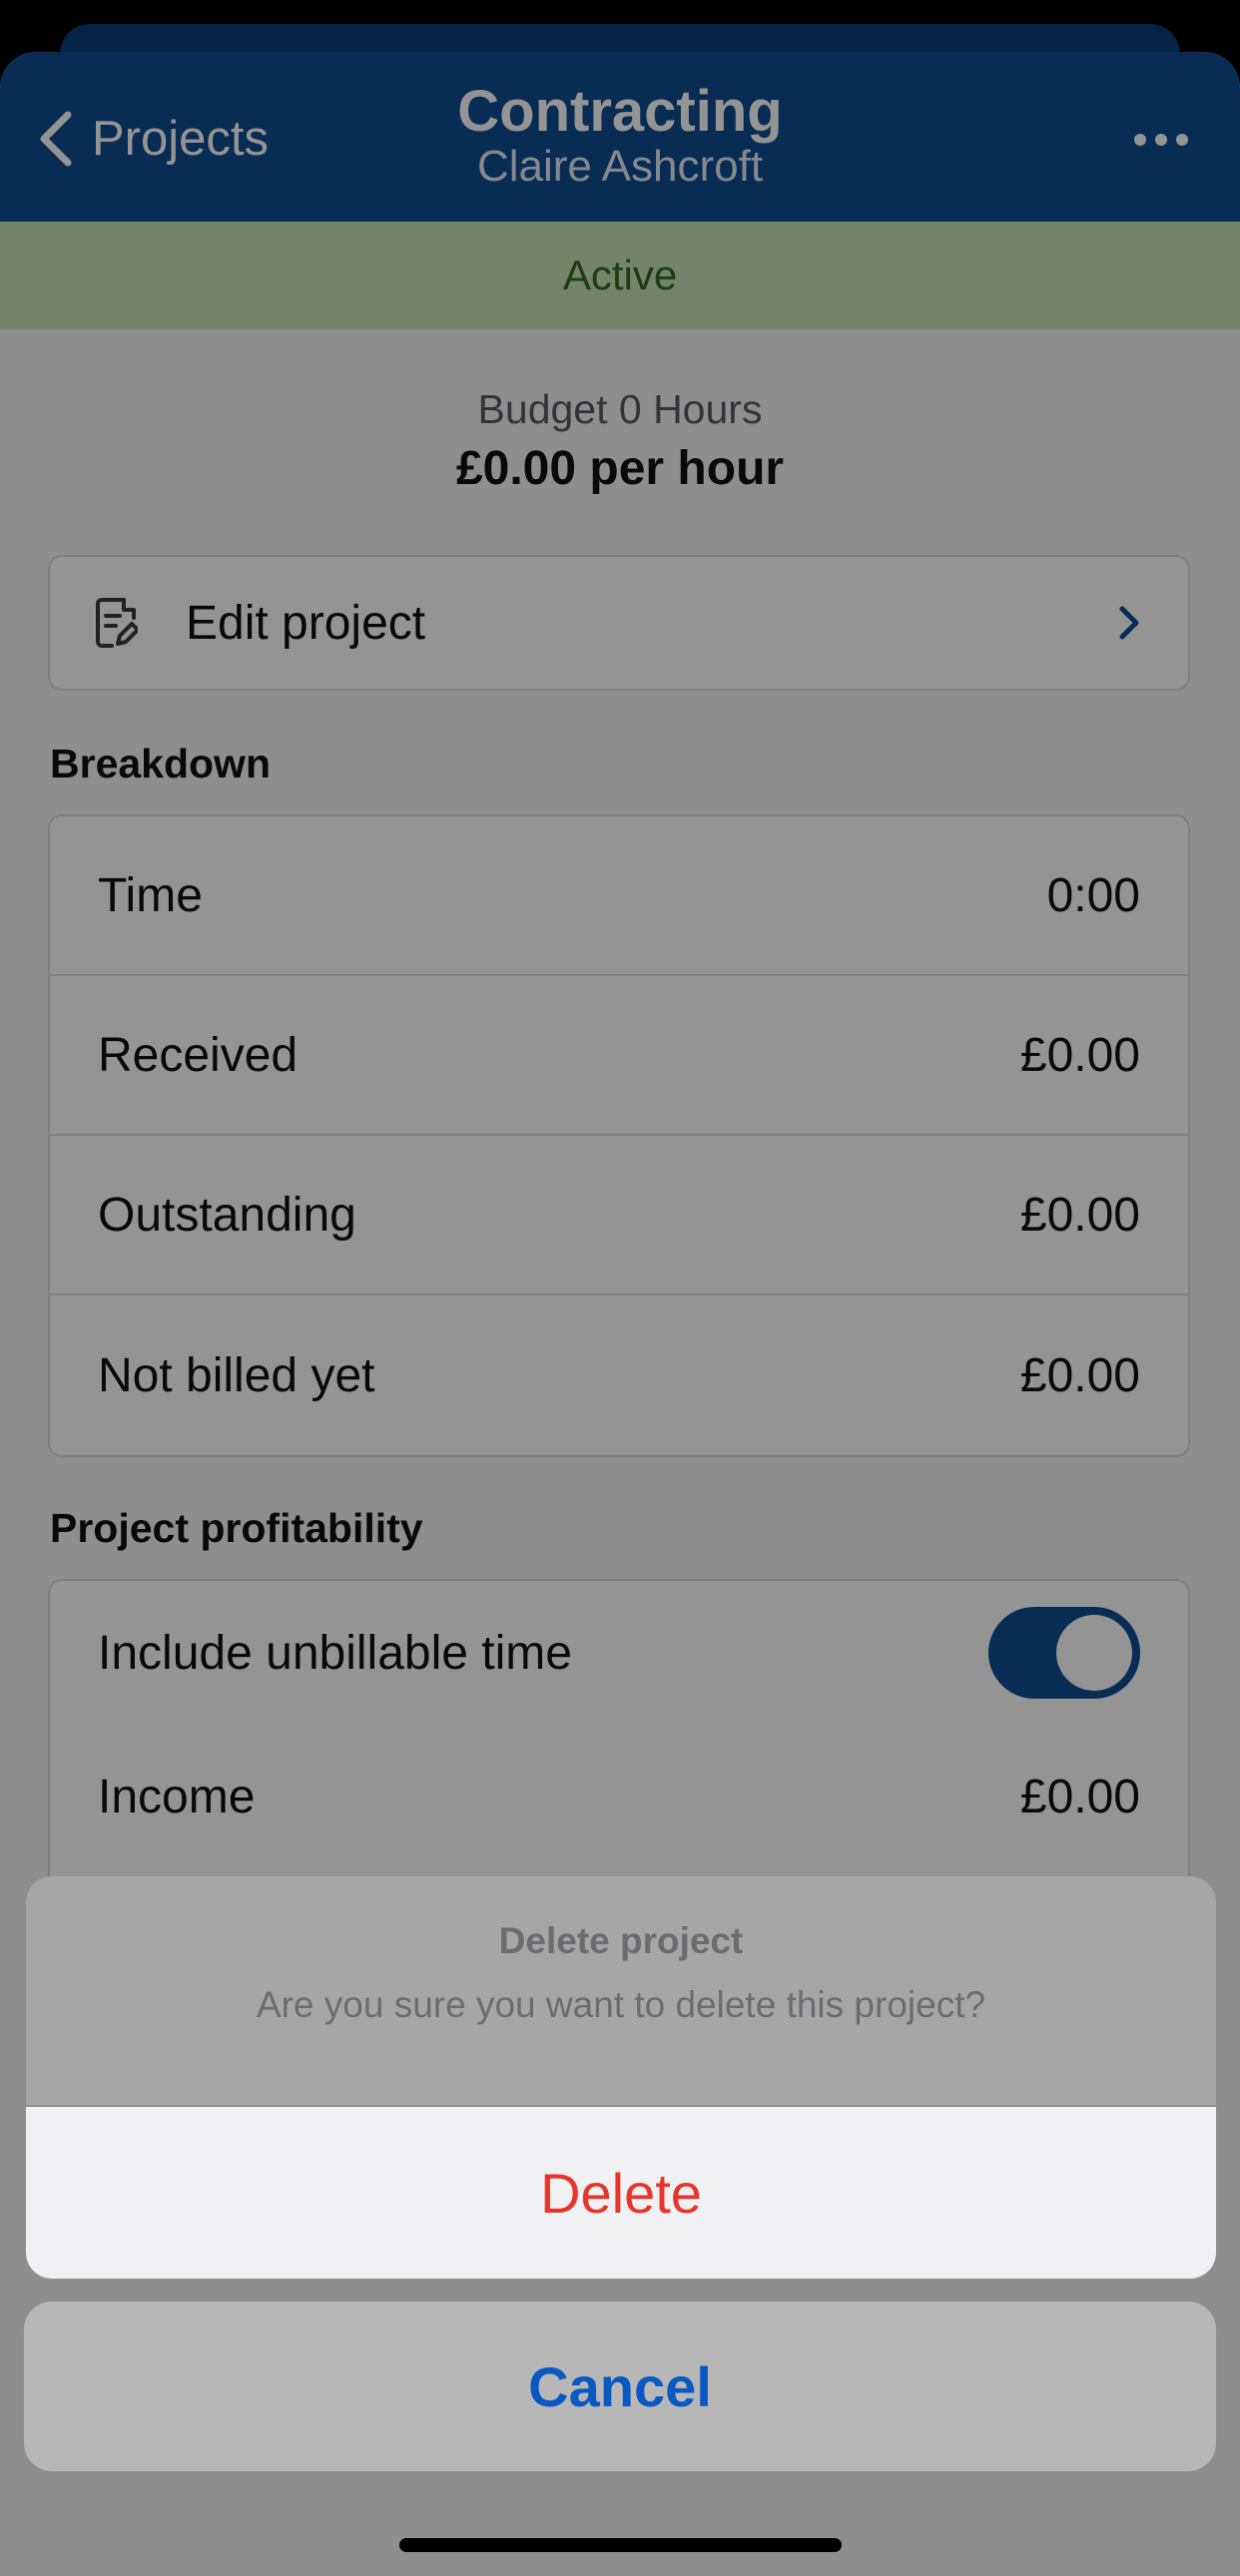  I want to click on home-indicator, so click(620, 2545).